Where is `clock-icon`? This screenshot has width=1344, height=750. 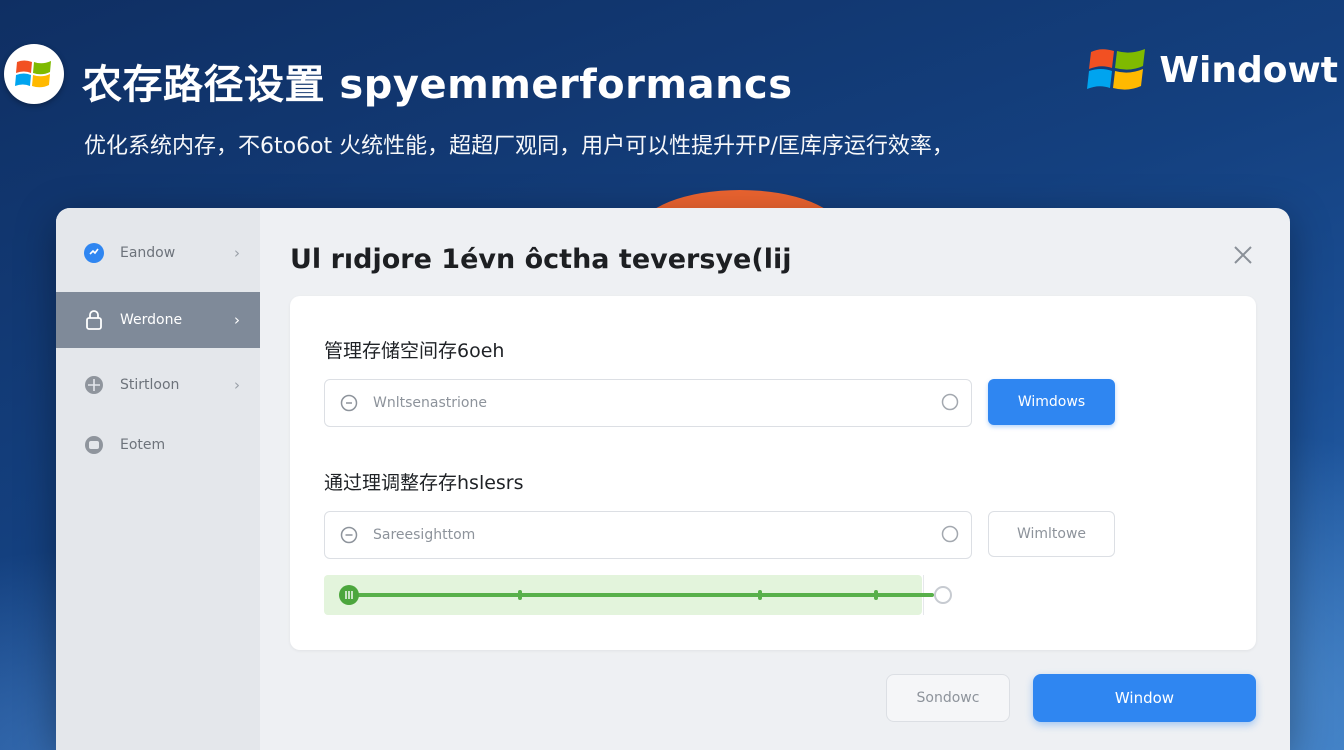
clock-icon is located at coordinates (349, 403).